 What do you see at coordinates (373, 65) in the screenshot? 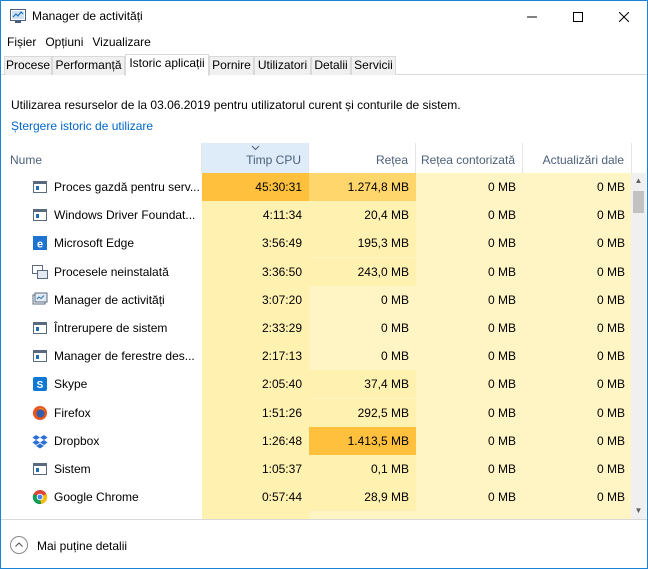
I see `tab-services: Servicii` at bounding box center [373, 65].